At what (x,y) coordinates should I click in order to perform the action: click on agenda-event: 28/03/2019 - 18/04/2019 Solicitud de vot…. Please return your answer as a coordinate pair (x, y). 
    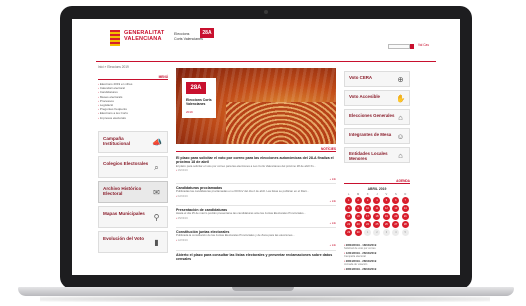
    Looking at the image, I should click on (377, 246).